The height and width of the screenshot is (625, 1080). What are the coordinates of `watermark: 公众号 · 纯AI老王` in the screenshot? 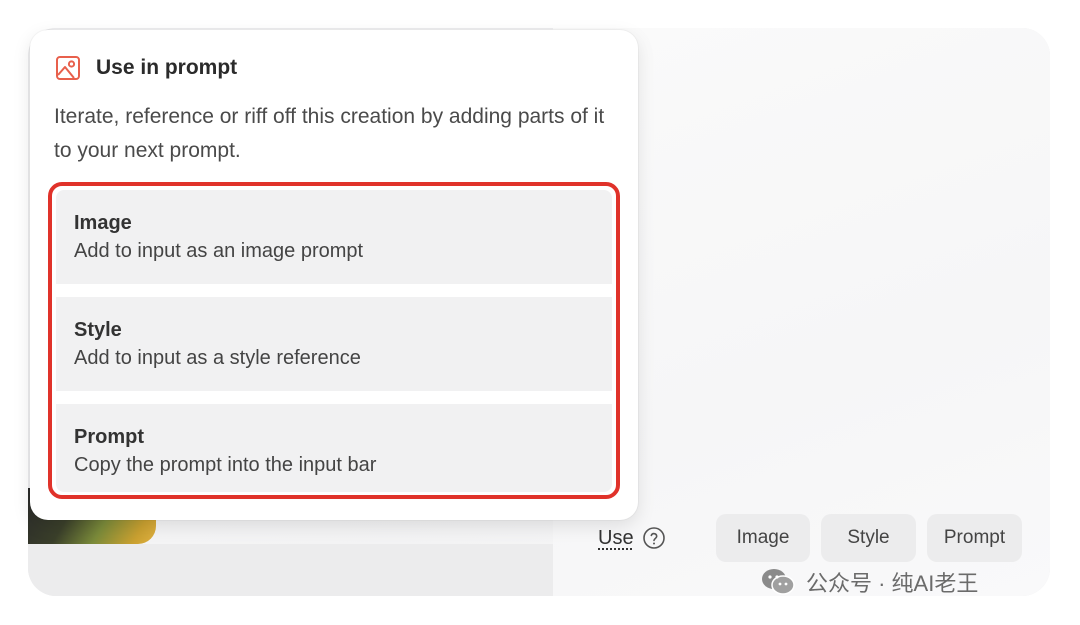 It's located at (869, 582).